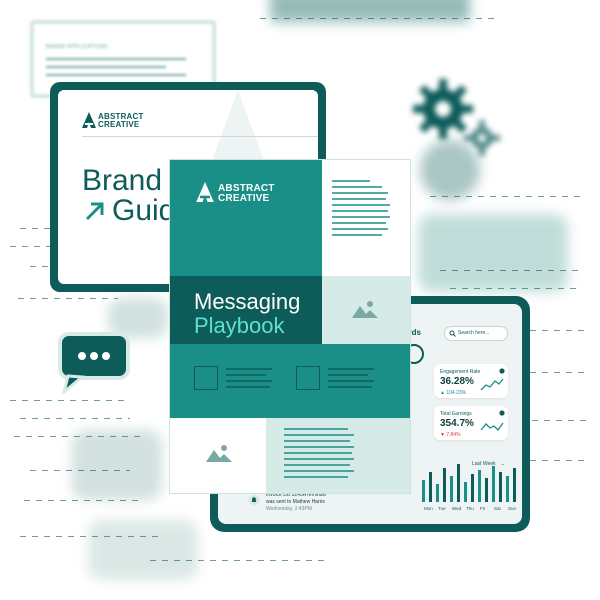  What do you see at coordinates (493, 253) in the screenshot?
I see `right-blur-panel` at bounding box center [493, 253].